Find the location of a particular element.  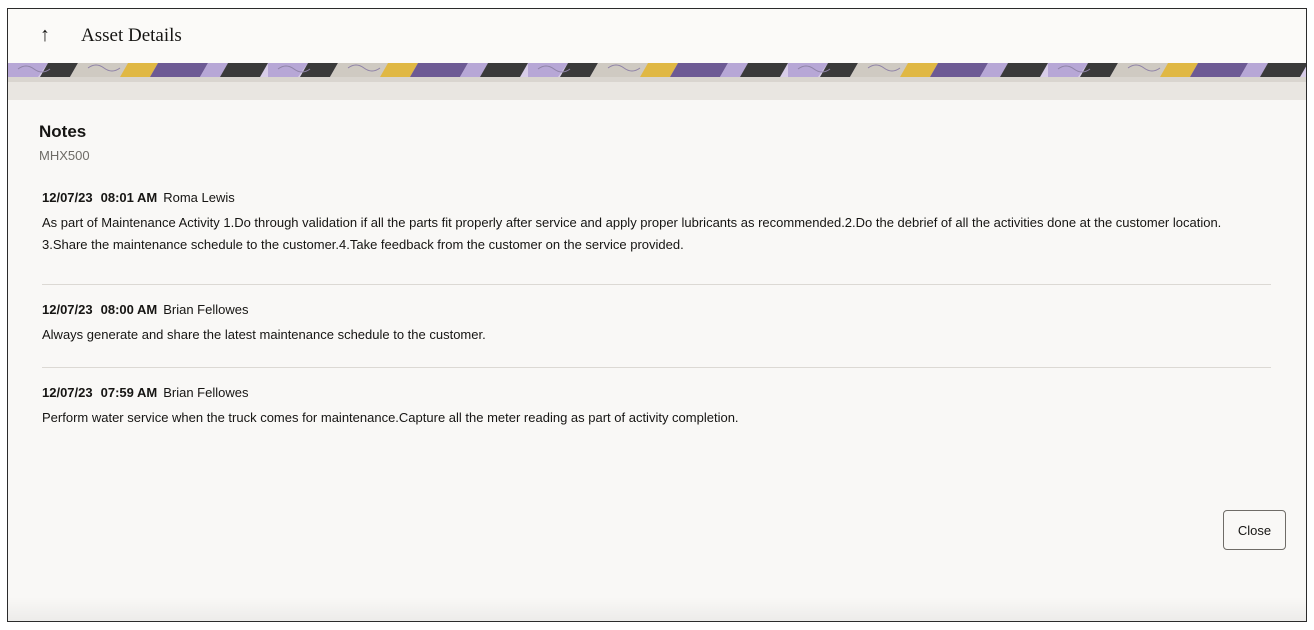

note-time: 08:01 AM is located at coordinates (129, 197).